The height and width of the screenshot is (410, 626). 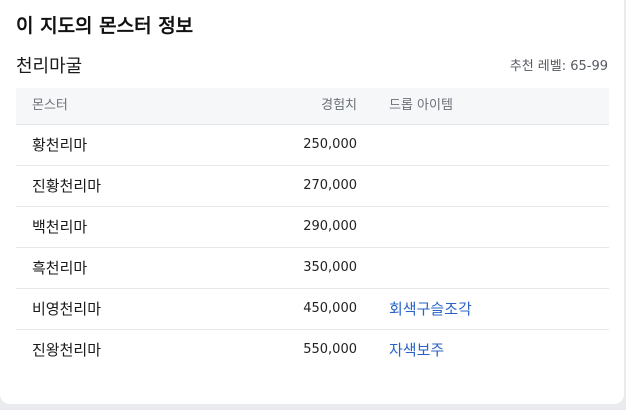 What do you see at coordinates (60, 145) in the screenshot?
I see `monster-name: 황천리마` at bounding box center [60, 145].